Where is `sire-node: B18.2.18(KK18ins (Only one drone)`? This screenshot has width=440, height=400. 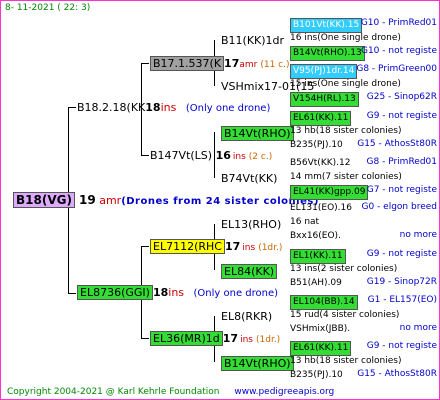 sire-node: B18.2.18(KK18ins (Only one drone) is located at coordinates (173, 108).